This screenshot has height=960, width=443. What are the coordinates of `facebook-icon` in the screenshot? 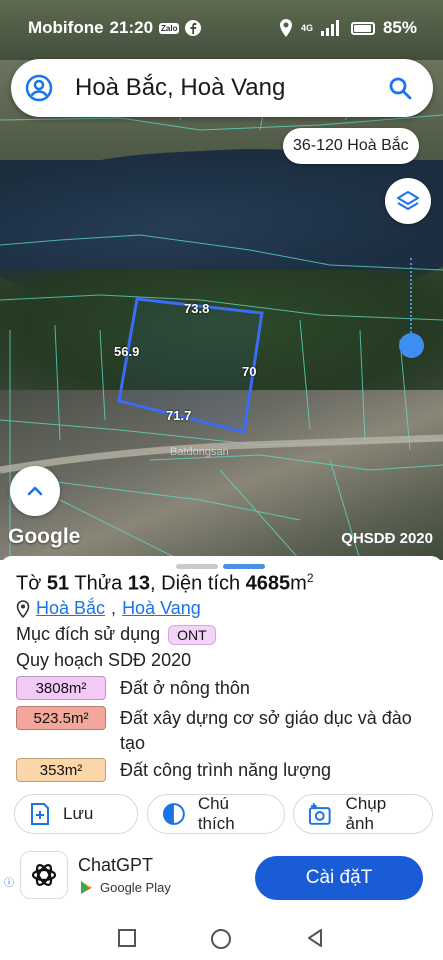 It's located at (193, 28).